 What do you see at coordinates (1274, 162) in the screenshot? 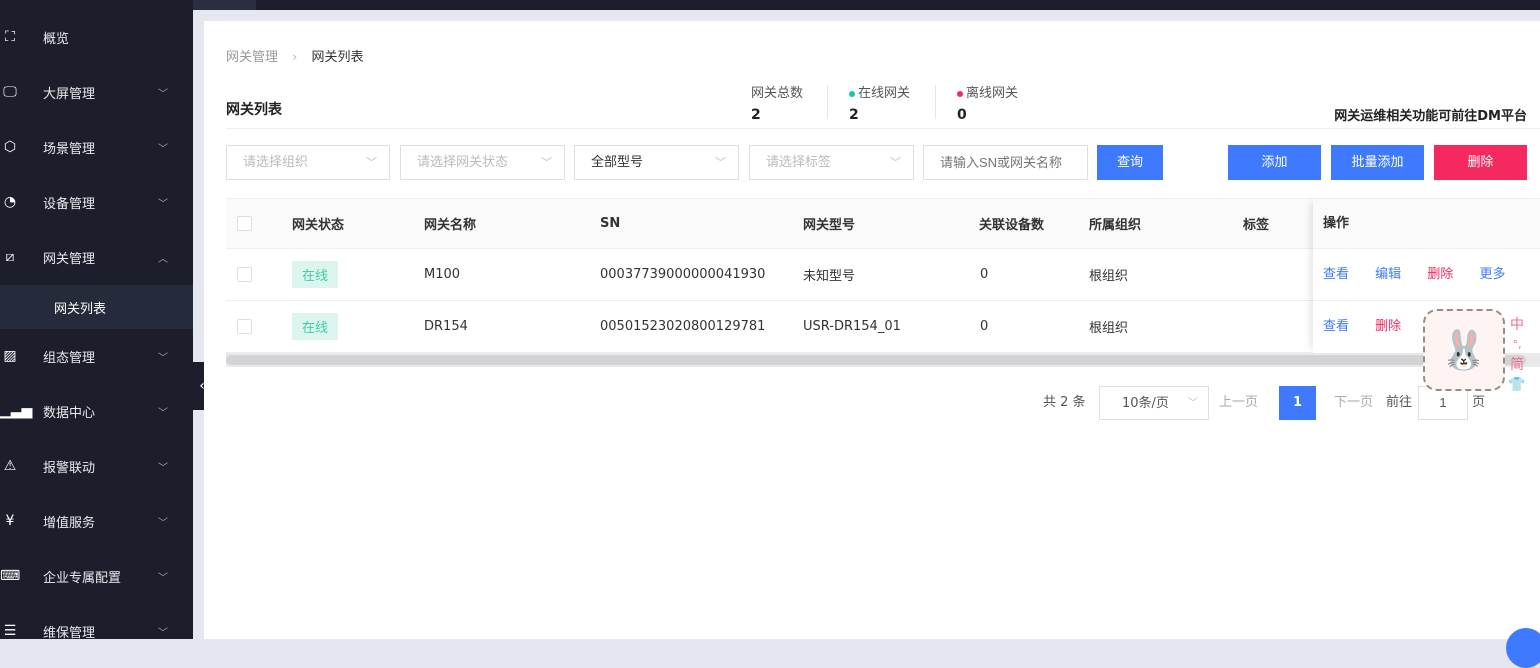
I see `add-button: 添加` at bounding box center [1274, 162].